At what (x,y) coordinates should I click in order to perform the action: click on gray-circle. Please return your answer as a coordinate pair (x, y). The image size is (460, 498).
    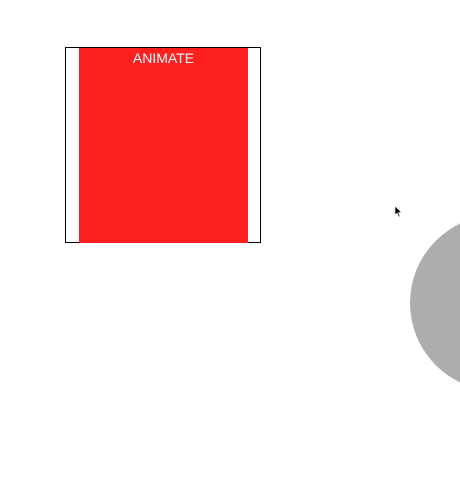
    Looking at the image, I should click on (435, 303).